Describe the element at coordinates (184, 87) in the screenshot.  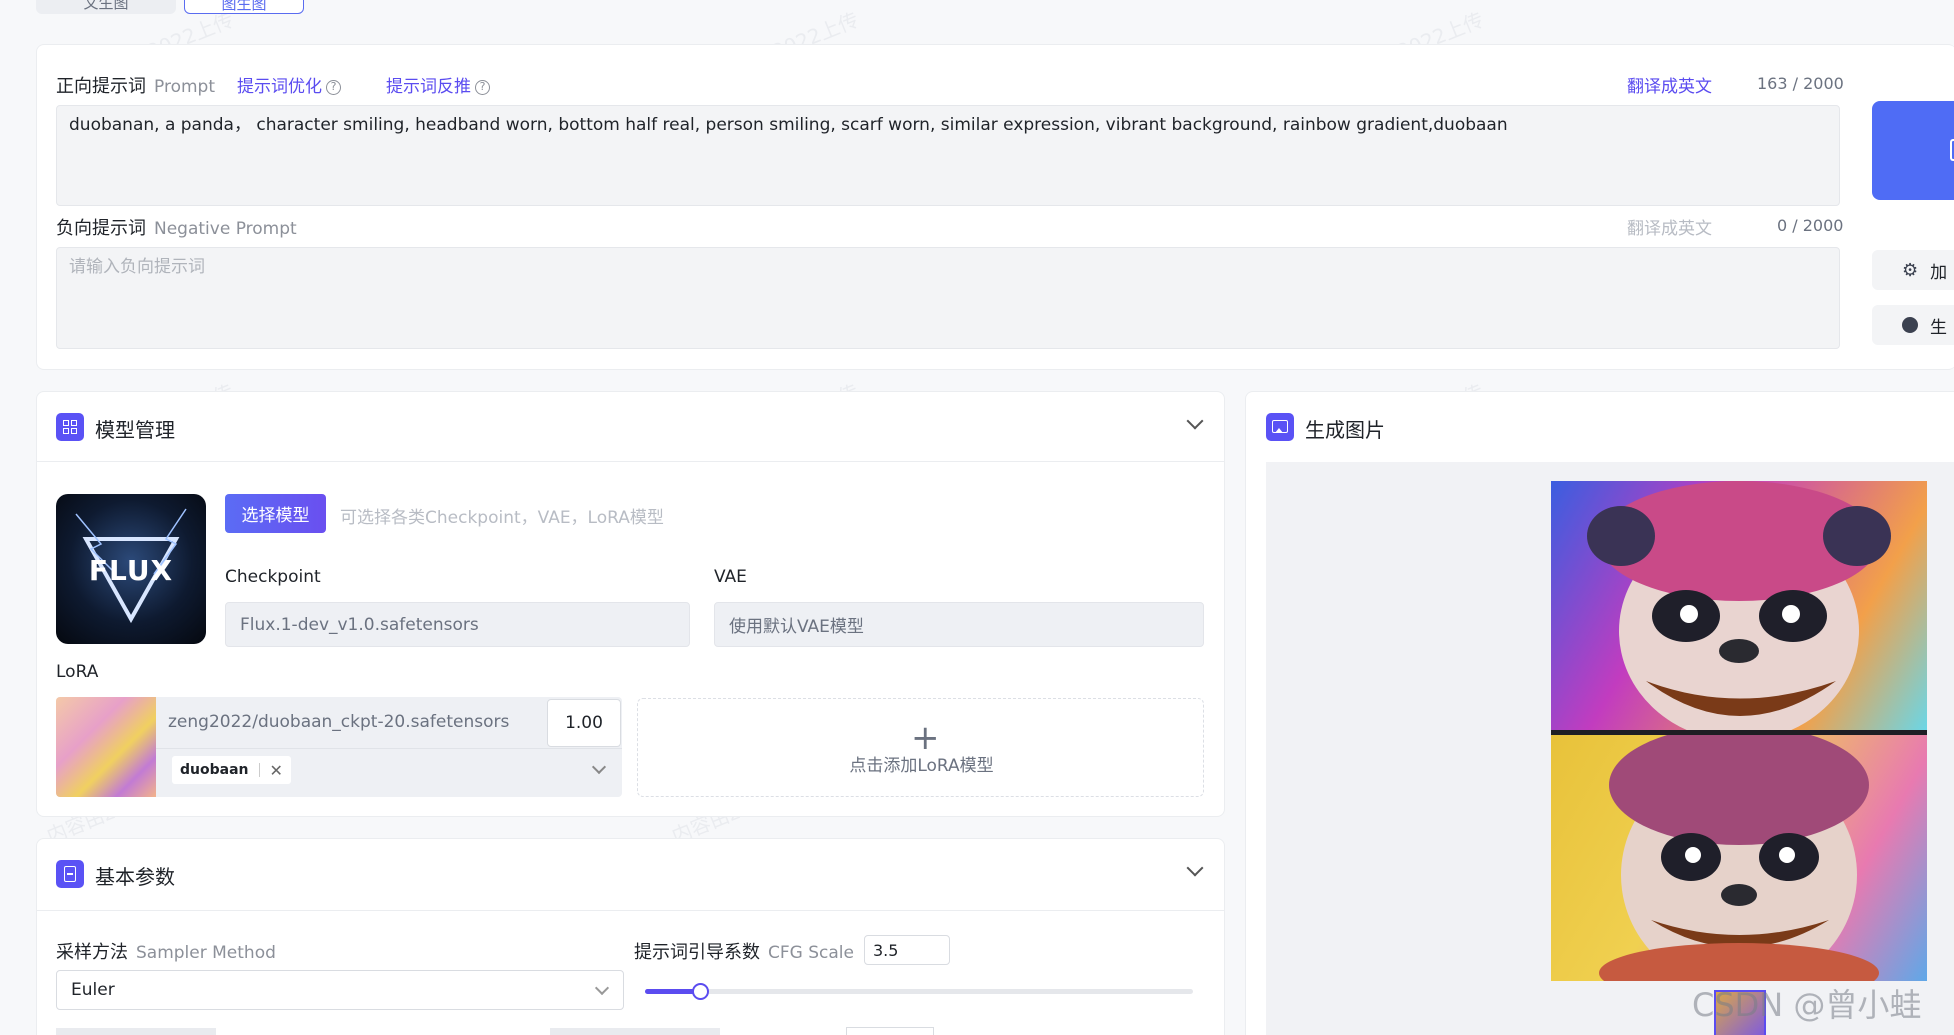
I see `prompt-label-en: Prompt` at that location.